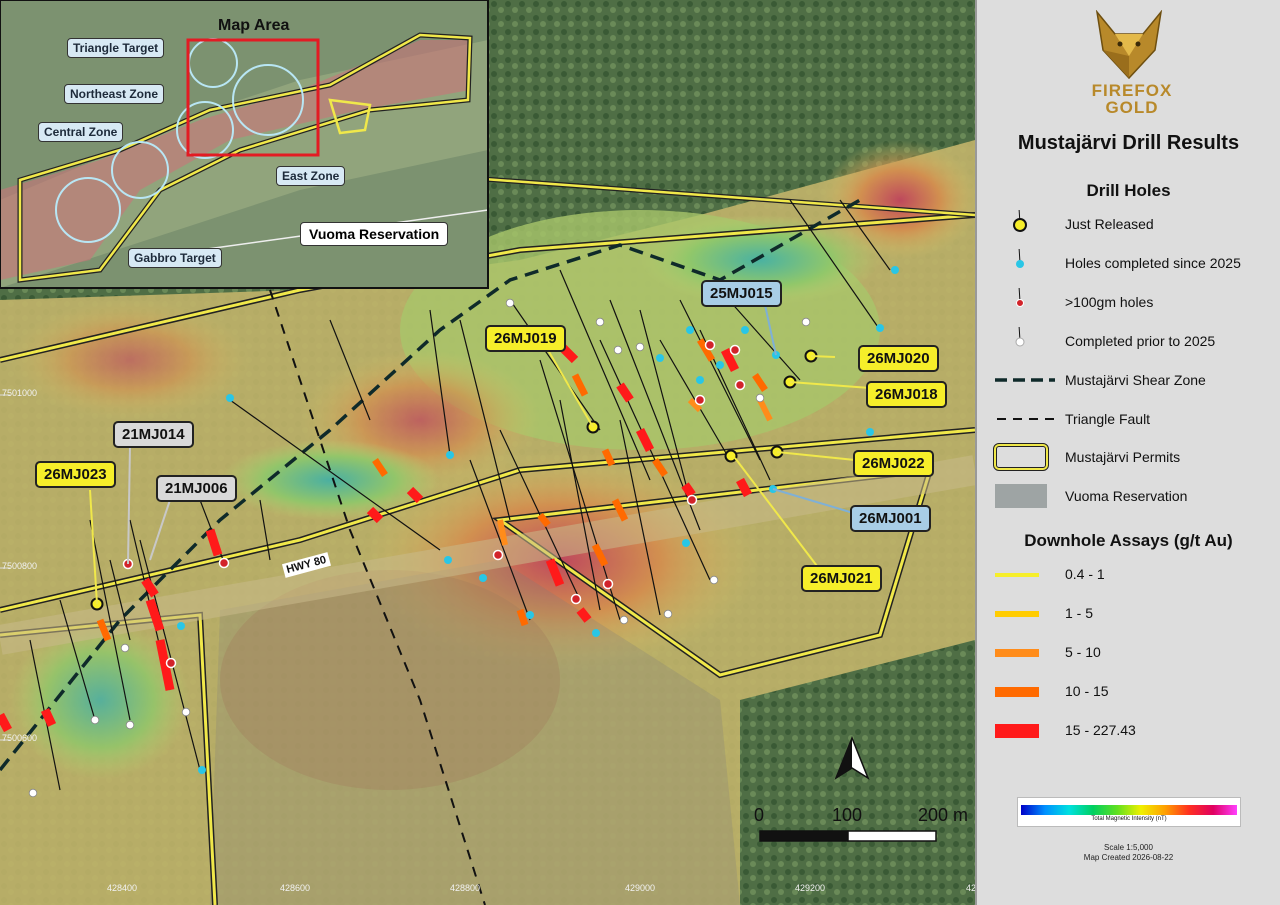 Image resolution: width=1280 pixels, height=905 pixels. What do you see at coordinates (254, 25) in the screenshot?
I see `inset-title: Map Area` at bounding box center [254, 25].